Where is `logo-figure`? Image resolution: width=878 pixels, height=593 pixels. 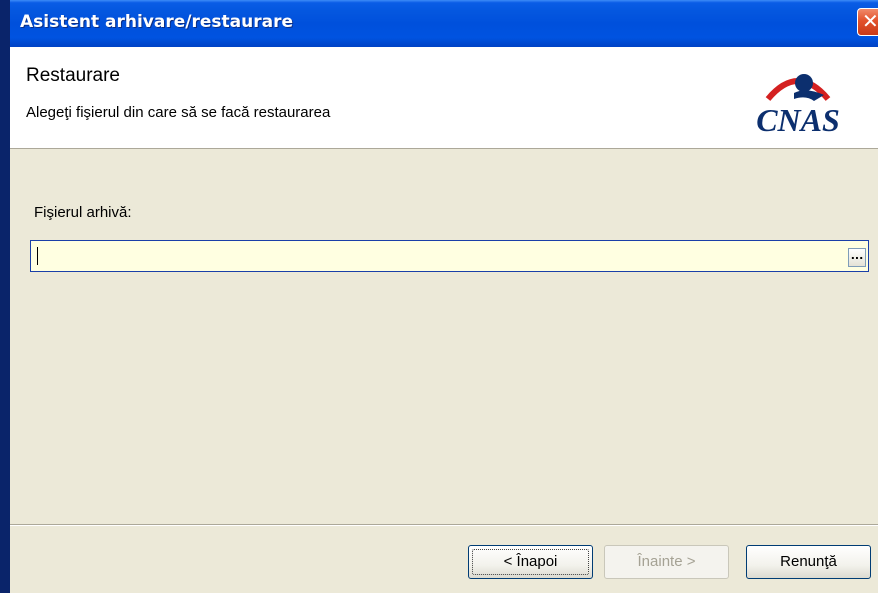 logo-figure is located at coordinates (804, 83).